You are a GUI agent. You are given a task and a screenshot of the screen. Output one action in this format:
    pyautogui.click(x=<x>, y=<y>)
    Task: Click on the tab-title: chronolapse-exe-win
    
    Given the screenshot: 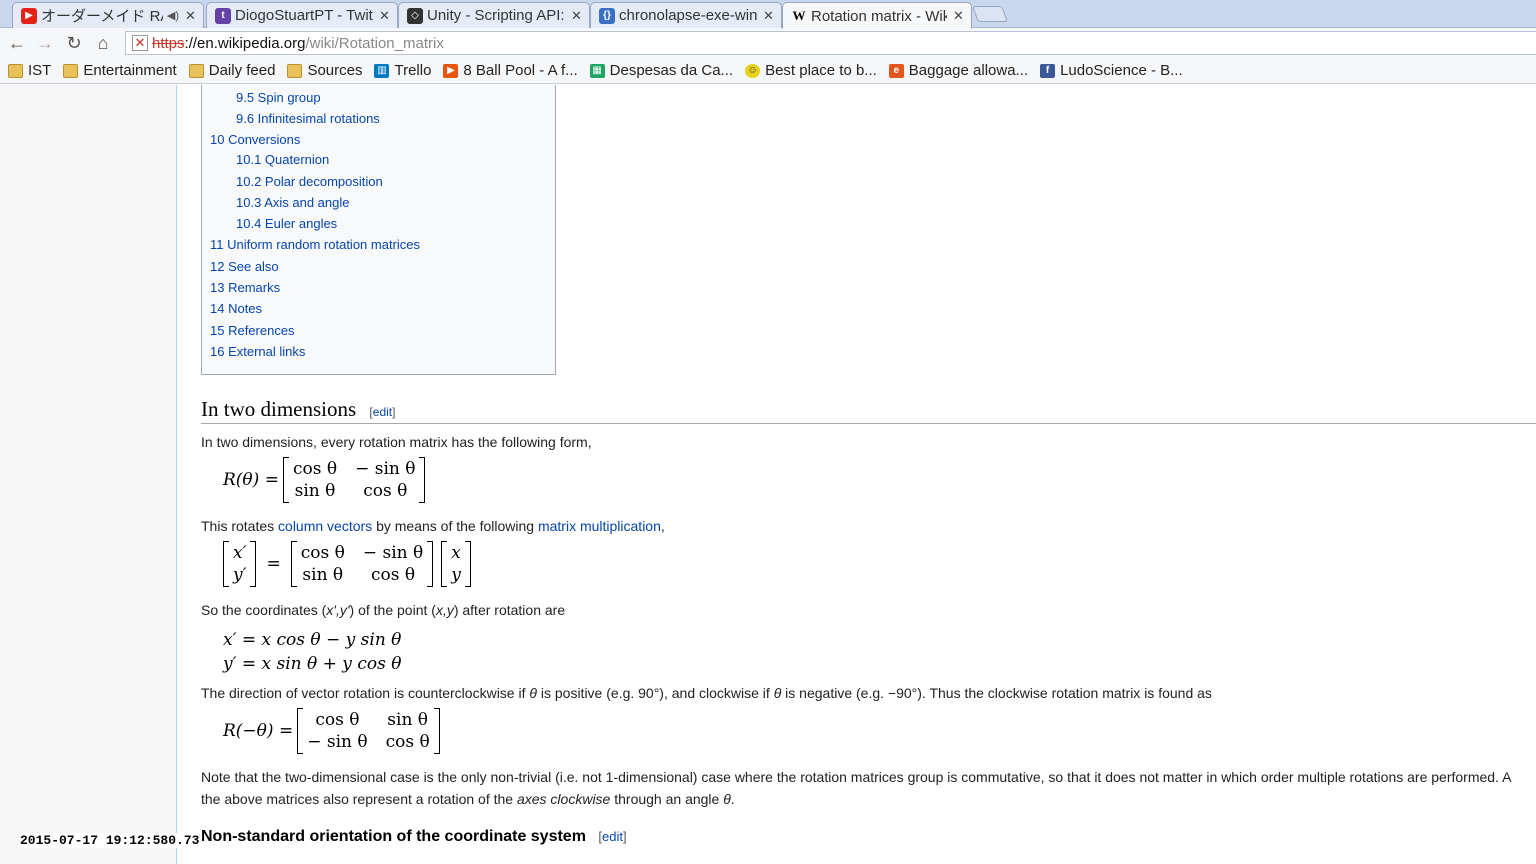 What is the action you would take?
    pyautogui.click(x=688, y=15)
    